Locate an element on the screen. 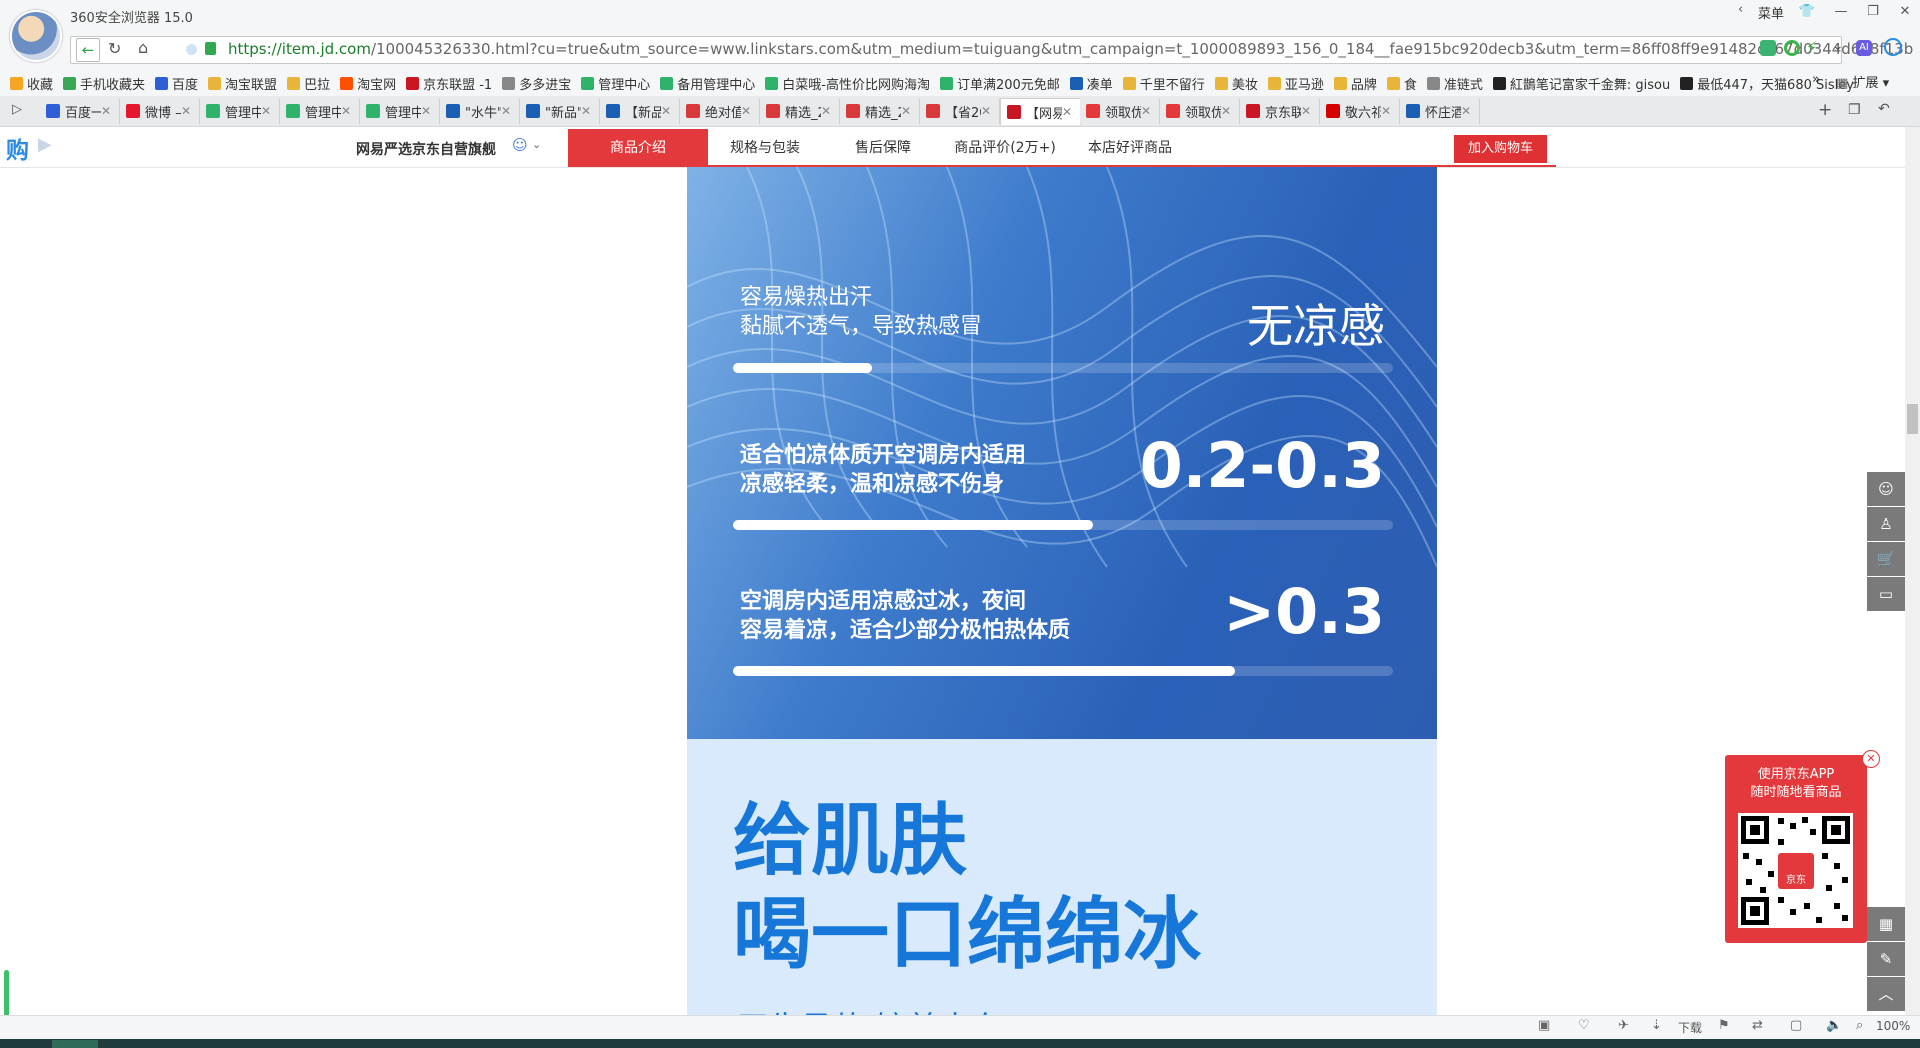  bookmarks-more: » is located at coordinates (1816, 79).